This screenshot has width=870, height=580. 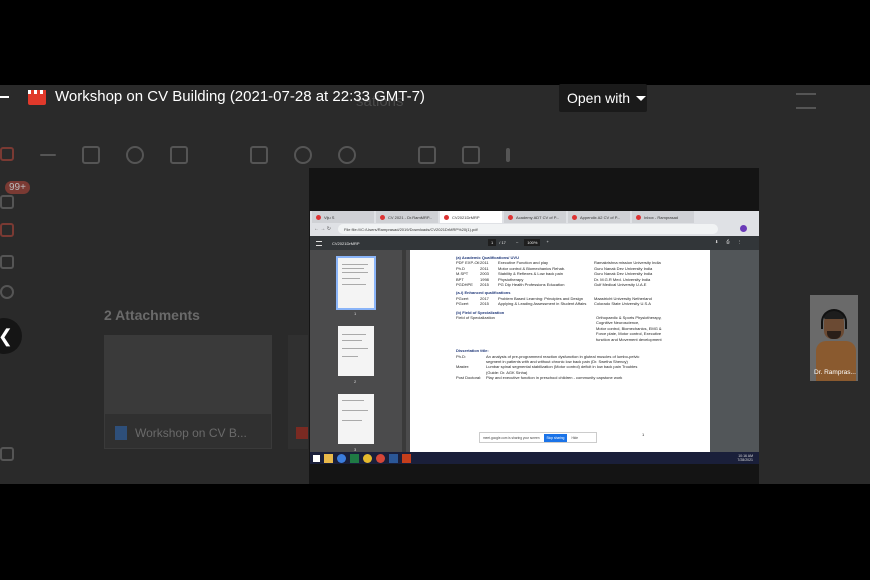 What do you see at coordinates (355, 313) in the screenshot?
I see `thumb-number: 1` at bounding box center [355, 313].